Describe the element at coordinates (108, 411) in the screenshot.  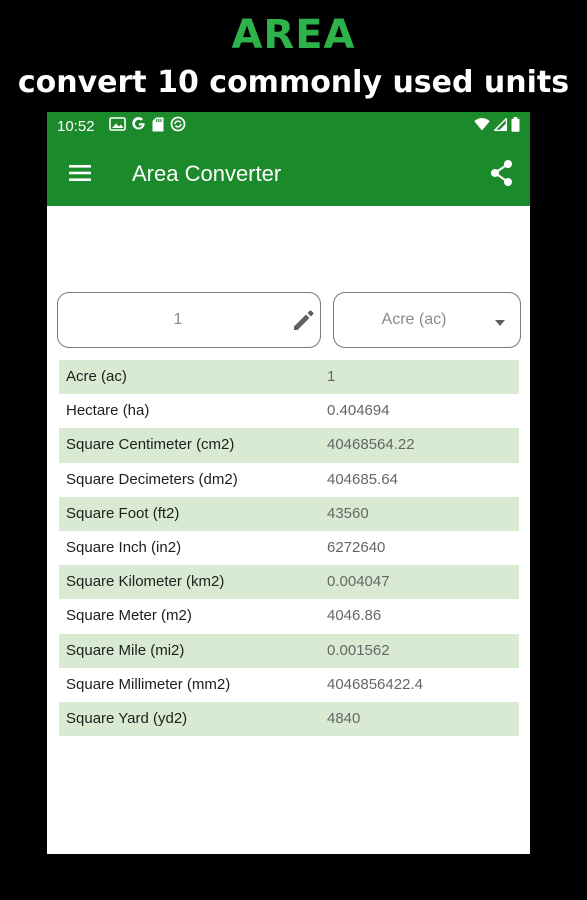
I see `result-unit-name: Hectare (ha)` at that location.